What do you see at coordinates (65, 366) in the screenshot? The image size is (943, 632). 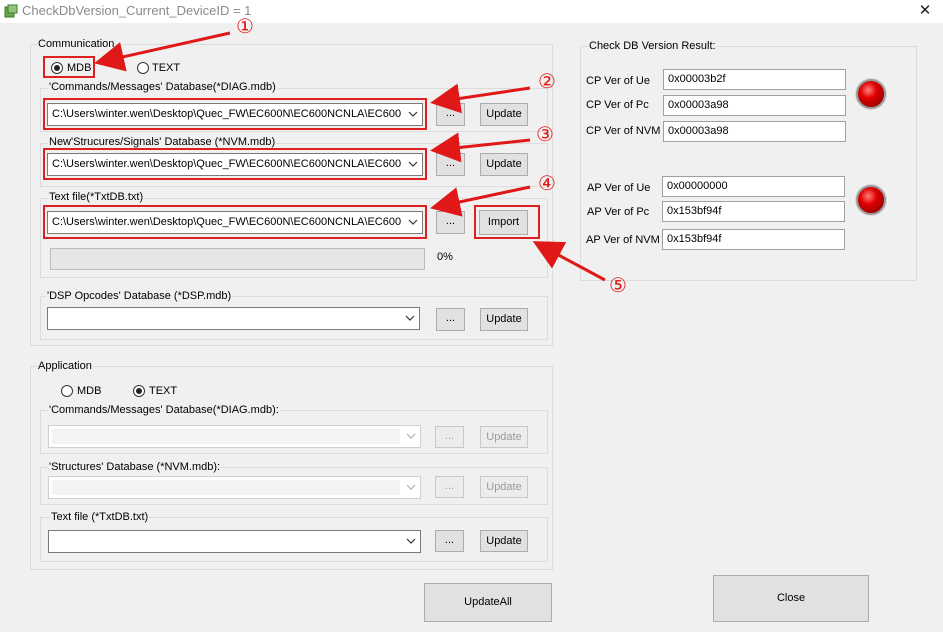 I see `application-title: Application` at bounding box center [65, 366].